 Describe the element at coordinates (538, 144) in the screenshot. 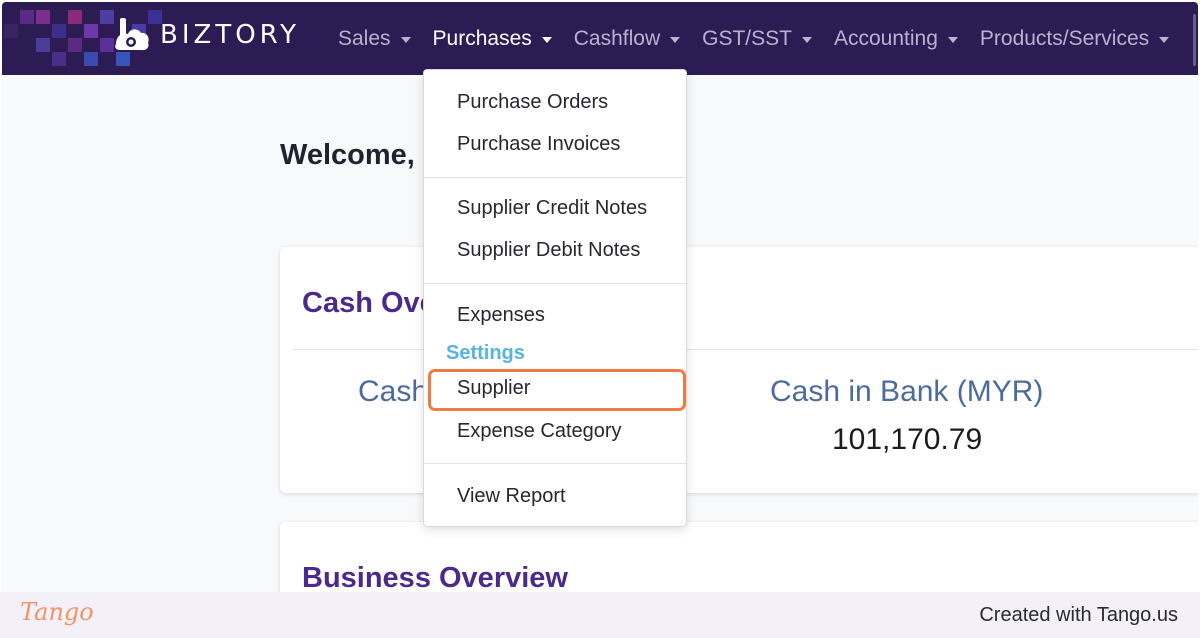

I see `menu-item-purchase-invoices: Purchase Invoices` at that location.